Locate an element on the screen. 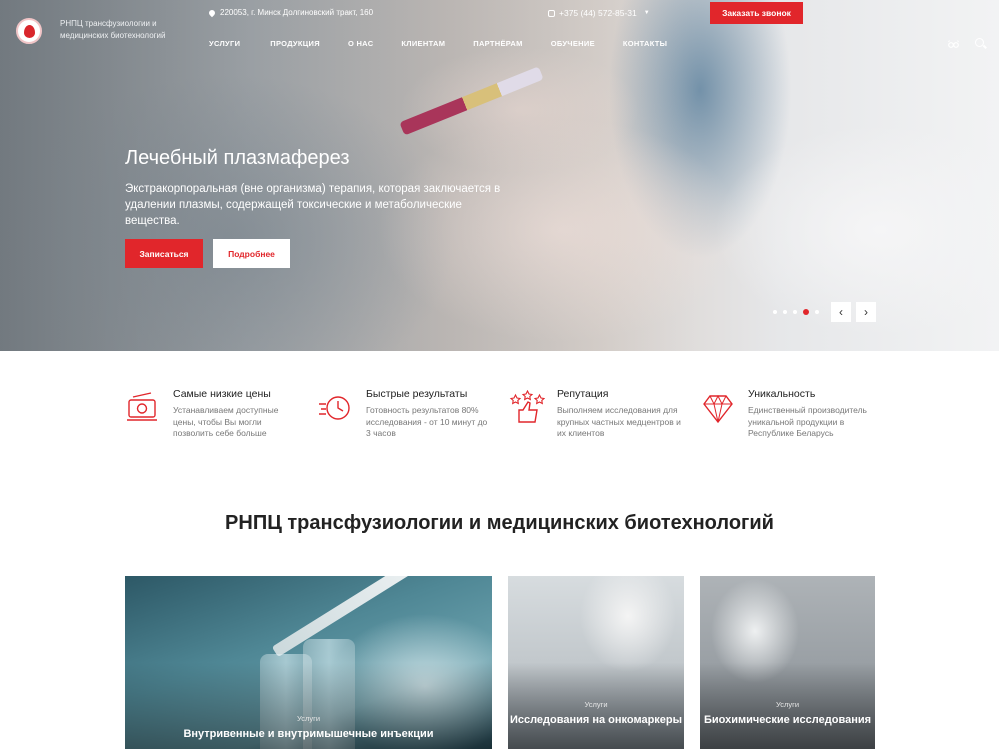 This screenshot has height=749, width=999. nav-item-products: ПРОДУКЦИЯ is located at coordinates (295, 43).